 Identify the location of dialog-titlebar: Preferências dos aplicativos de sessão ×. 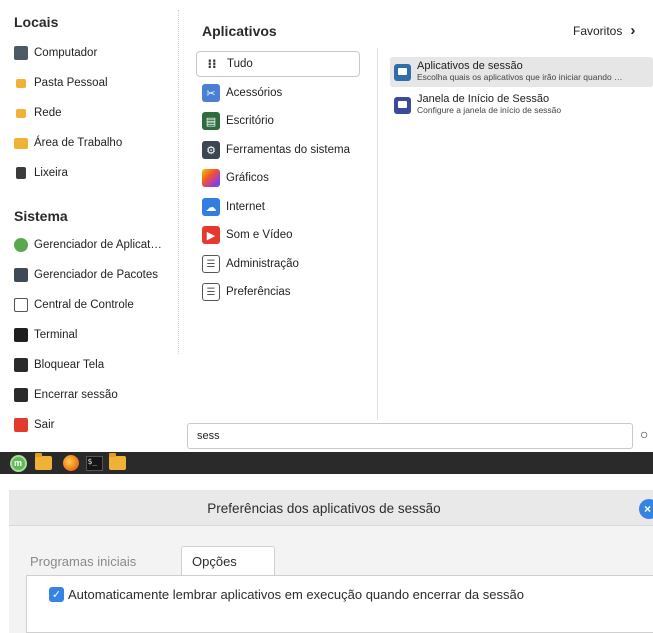
(331, 508).